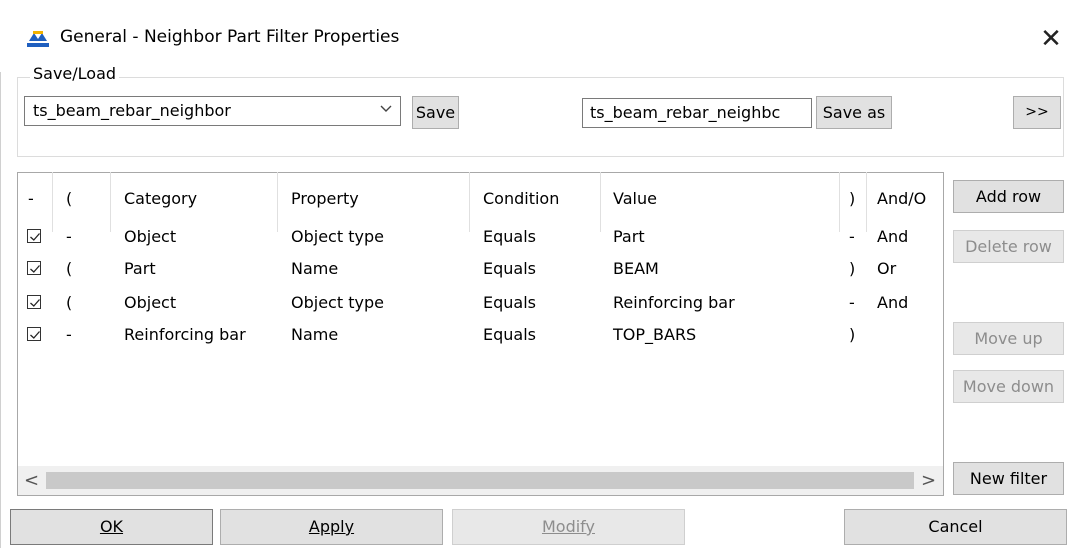  Describe the element at coordinates (0, 274) in the screenshot. I see `window-left-edge` at that location.